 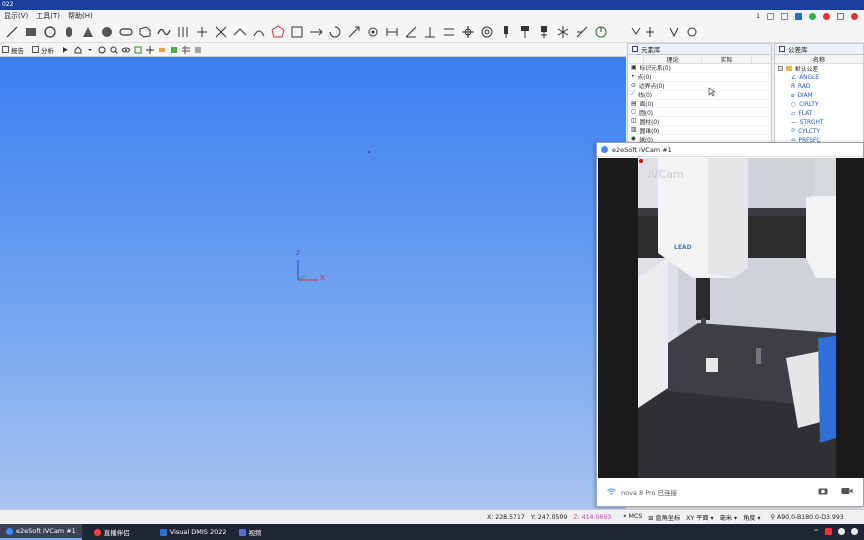 What do you see at coordinates (699, 517) in the screenshot?
I see `plane-select: XY 平面 ▾` at bounding box center [699, 517].